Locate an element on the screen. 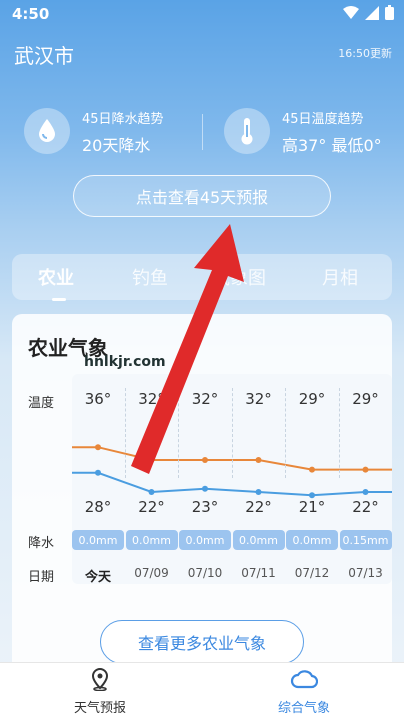 The image size is (404, 719). nav-comprehensive-climate: 综合气象 is located at coordinates (304, 691).